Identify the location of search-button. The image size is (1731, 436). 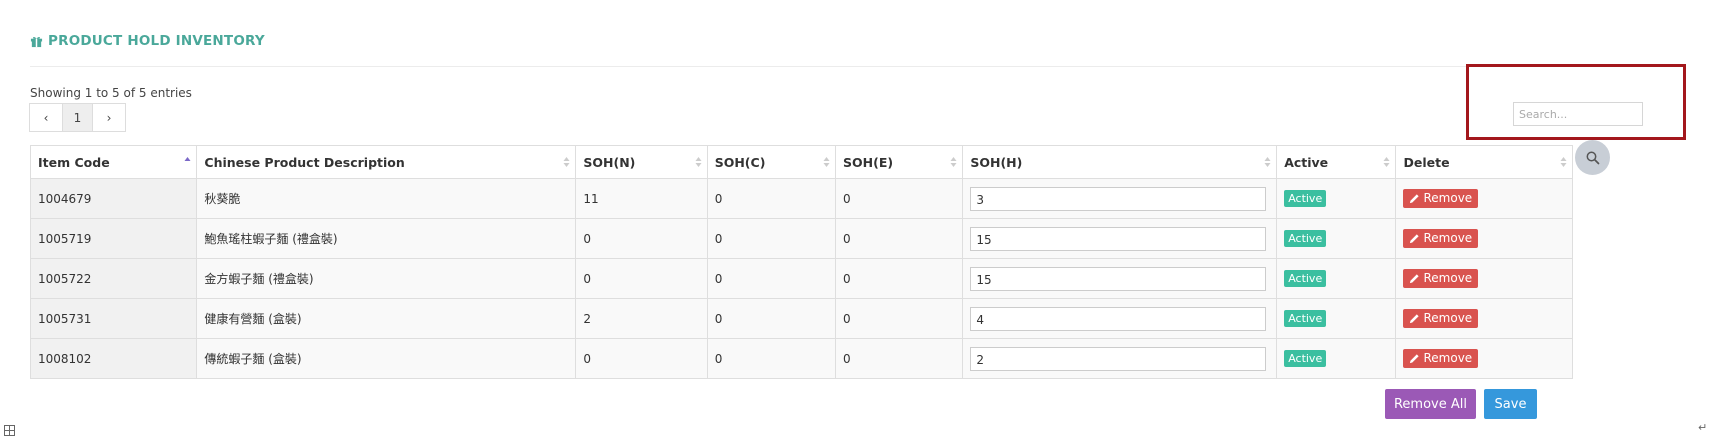
(1592, 157).